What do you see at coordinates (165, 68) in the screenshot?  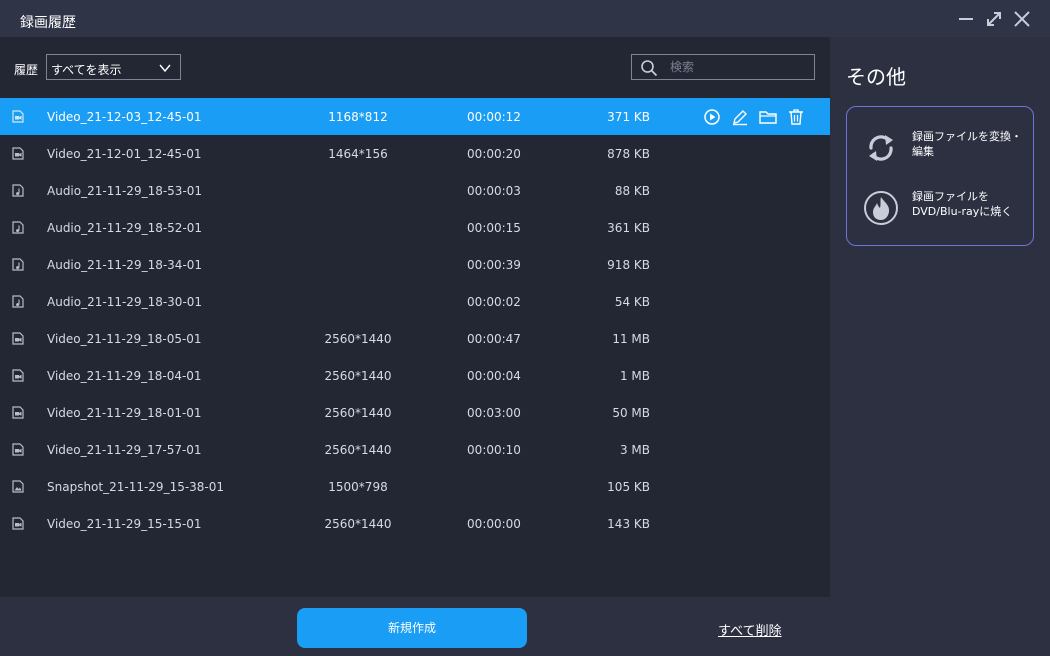 I see `chevron-down-icon` at bounding box center [165, 68].